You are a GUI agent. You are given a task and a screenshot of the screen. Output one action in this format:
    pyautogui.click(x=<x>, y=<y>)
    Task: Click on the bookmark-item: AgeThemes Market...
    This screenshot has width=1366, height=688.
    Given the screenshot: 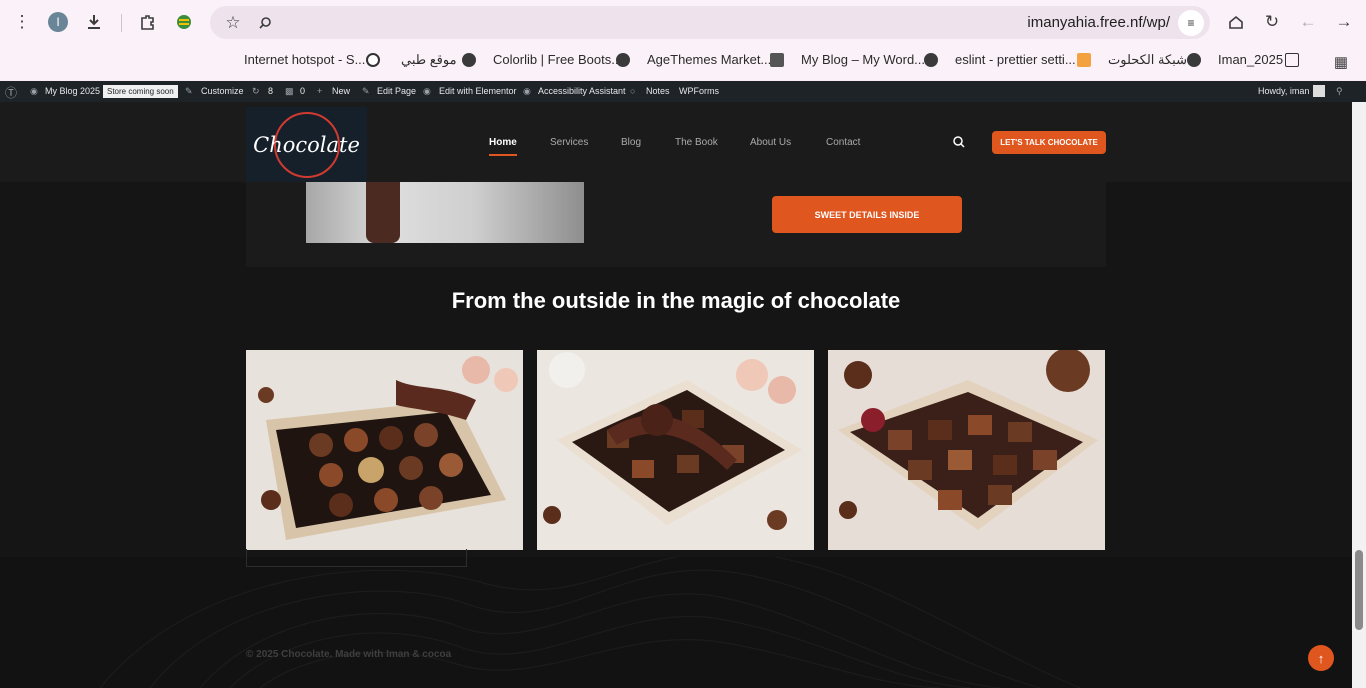 What is the action you would take?
    pyautogui.click(x=709, y=59)
    